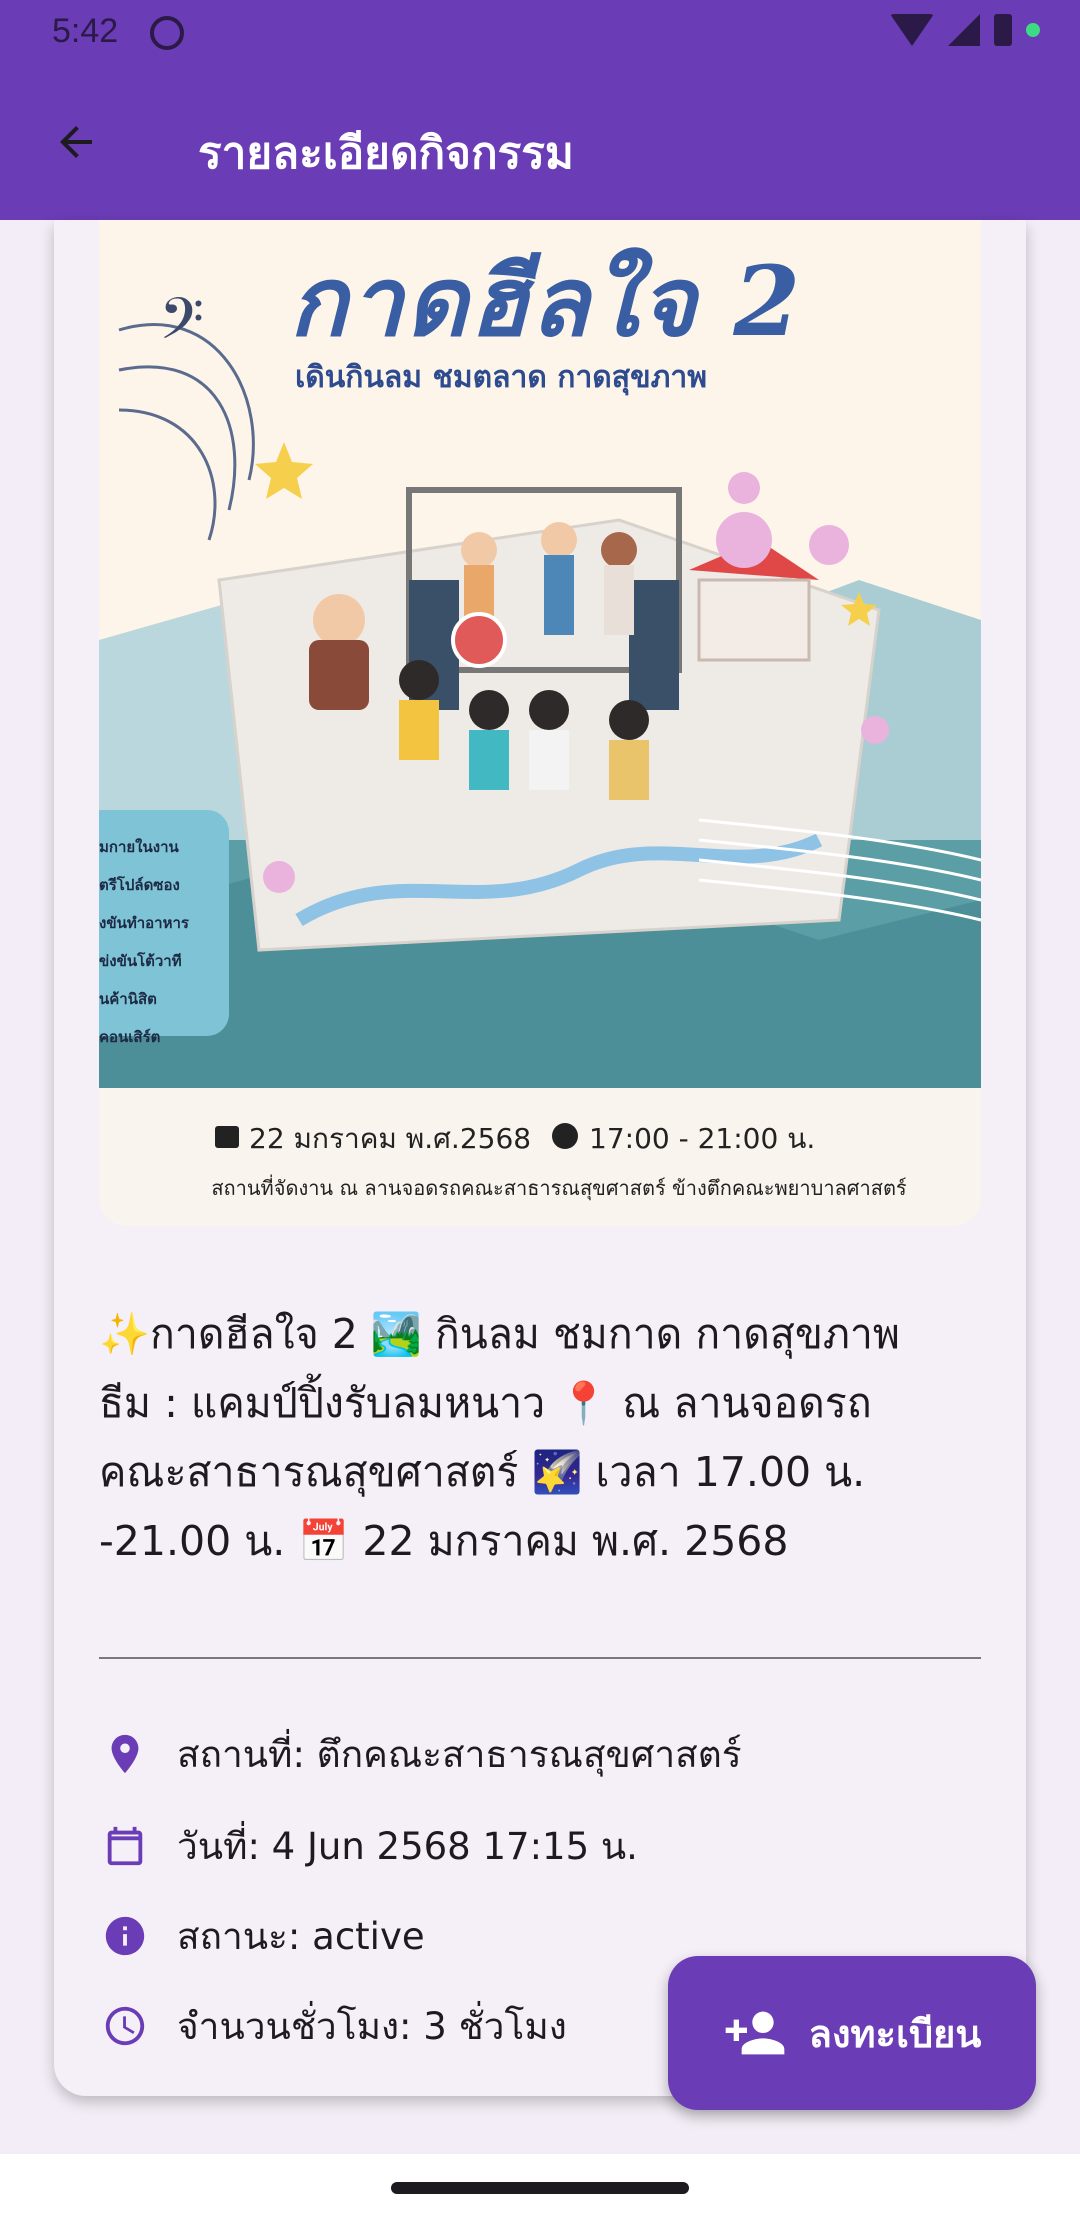  What do you see at coordinates (499, 1334) in the screenshot?
I see `description-line: ✨กาดฮีลใจ 2 🏞️ กินลม ชมกาด กาดสุขภาพ` at bounding box center [499, 1334].